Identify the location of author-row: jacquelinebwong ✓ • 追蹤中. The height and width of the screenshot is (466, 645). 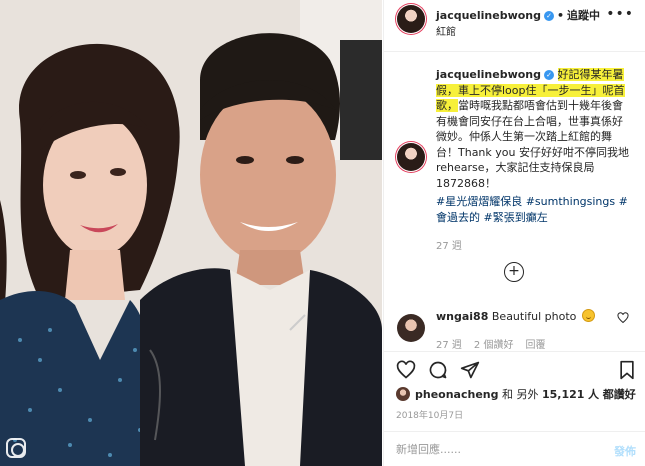
(518, 15).